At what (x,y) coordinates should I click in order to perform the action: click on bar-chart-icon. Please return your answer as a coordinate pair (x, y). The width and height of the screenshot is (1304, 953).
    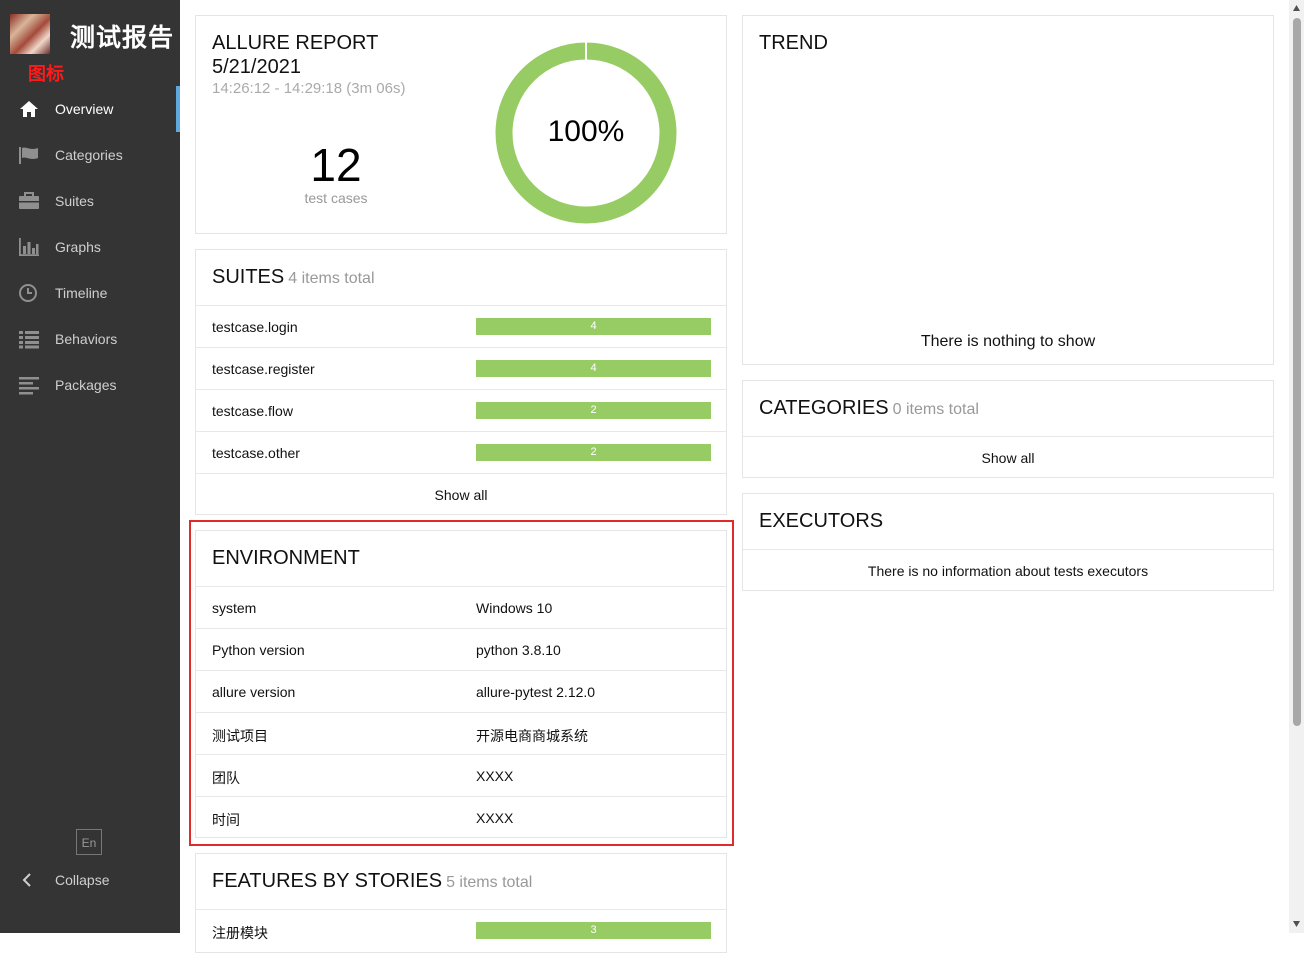
    Looking at the image, I should click on (29, 247).